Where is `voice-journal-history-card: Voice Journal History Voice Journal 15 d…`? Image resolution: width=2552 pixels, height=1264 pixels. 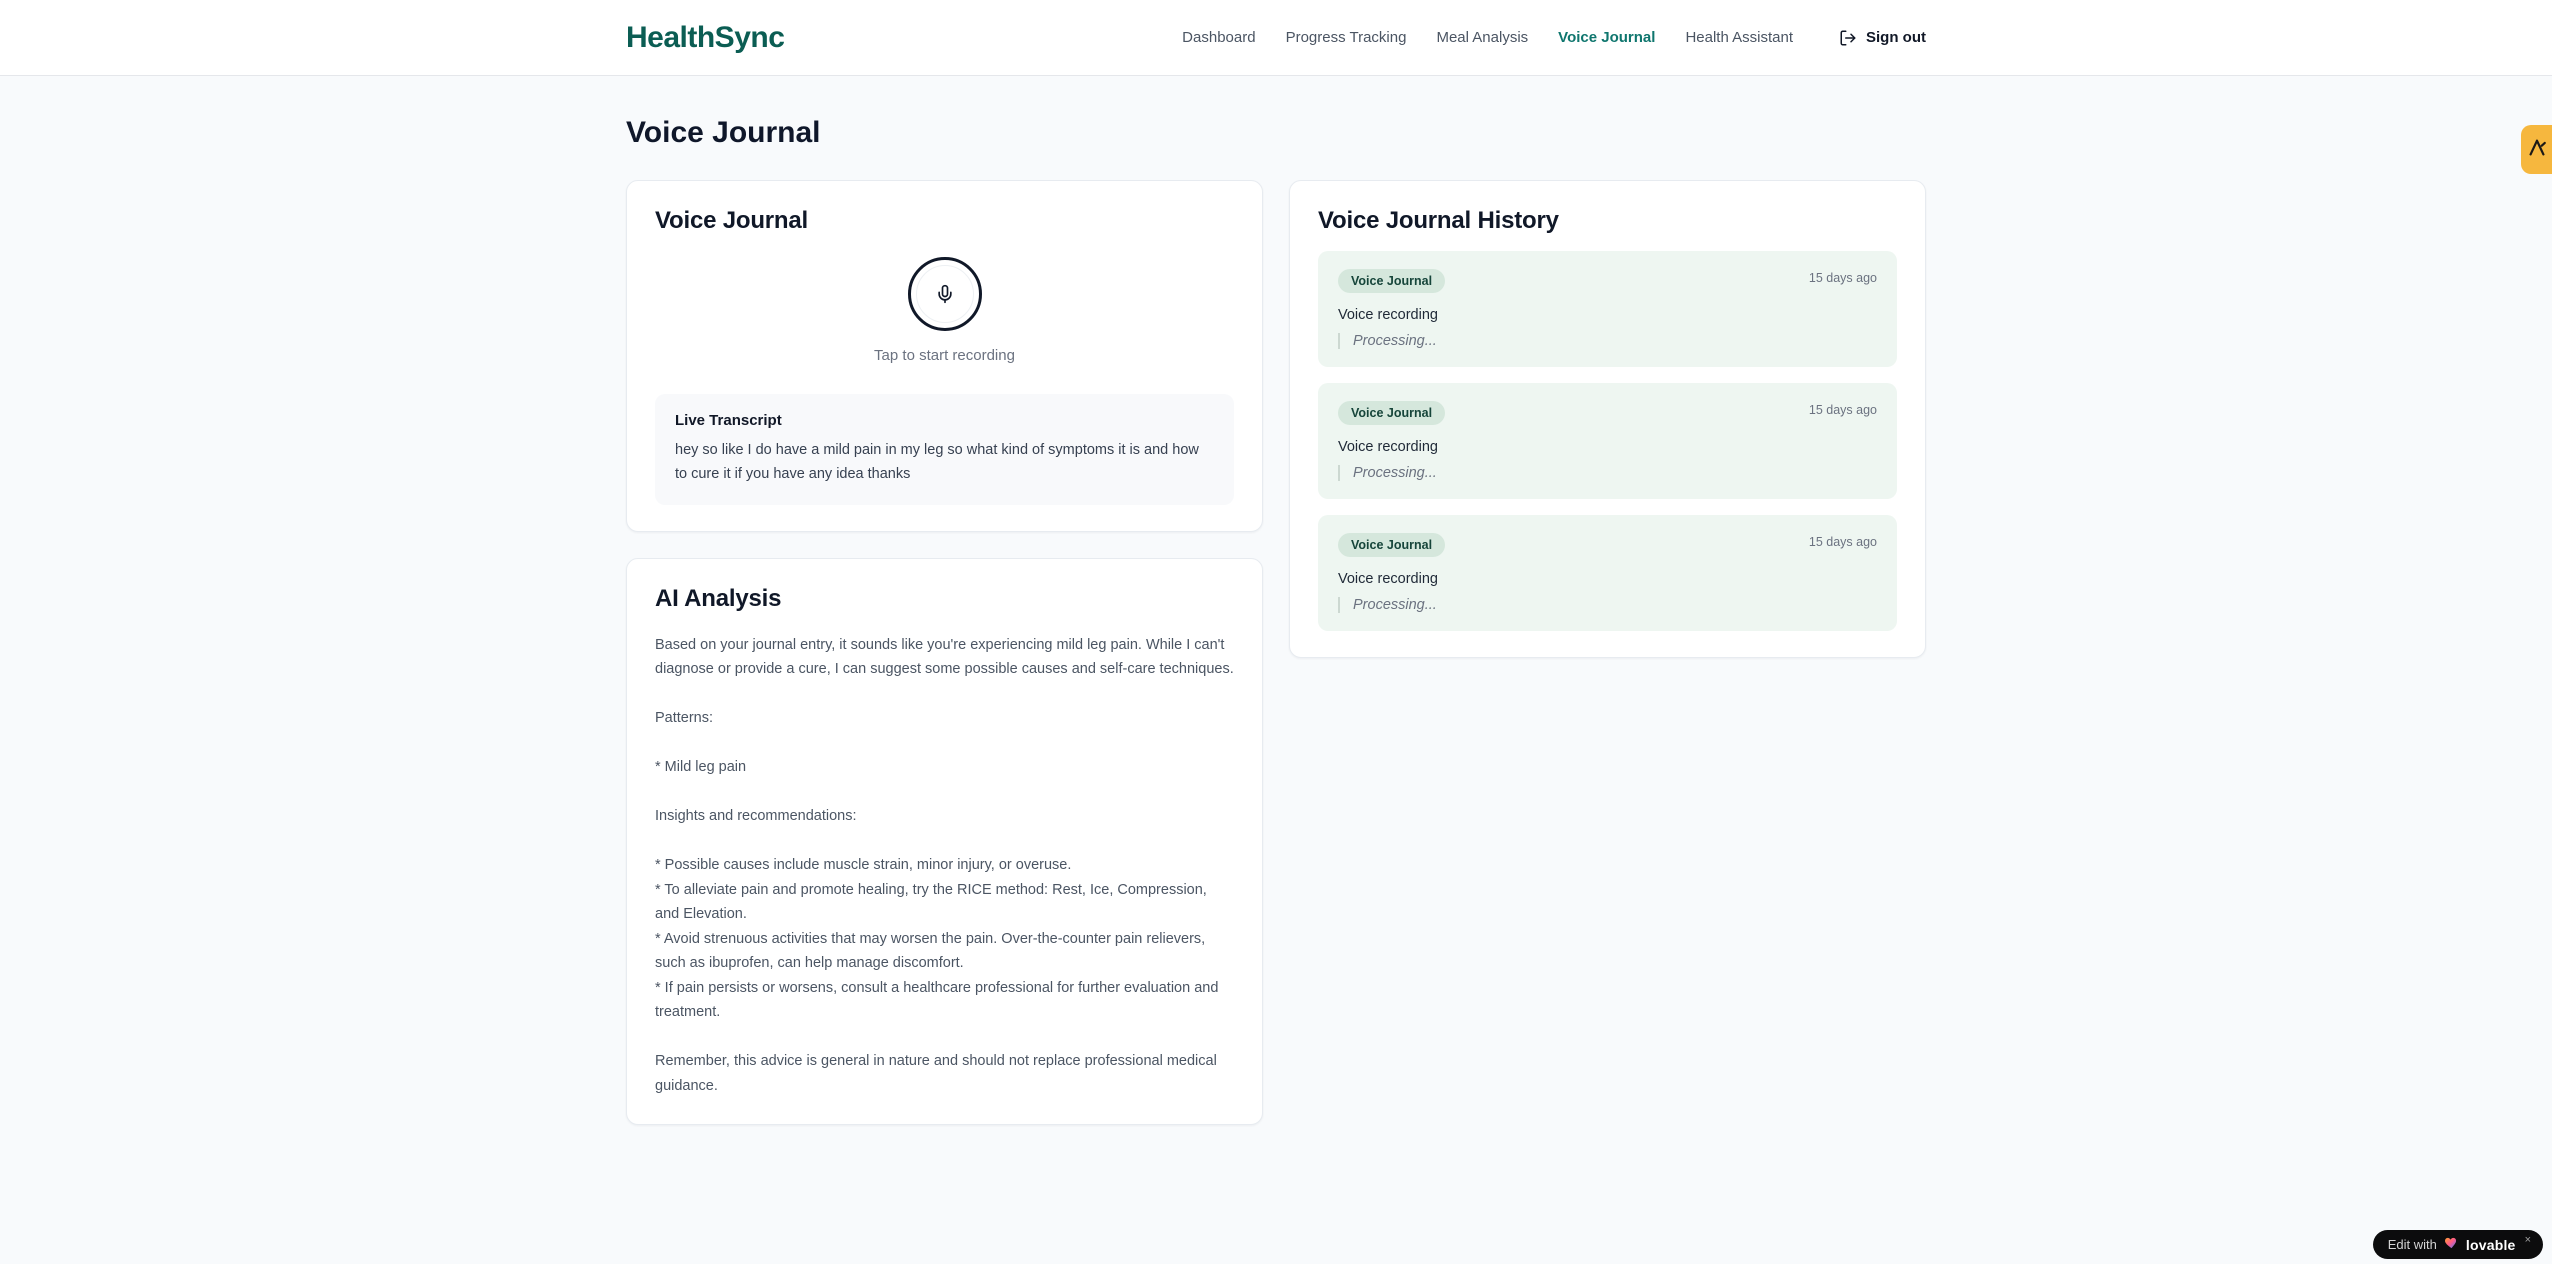 voice-journal-history-card: Voice Journal History Voice Journal 15 d… is located at coordinates (1607, 419).